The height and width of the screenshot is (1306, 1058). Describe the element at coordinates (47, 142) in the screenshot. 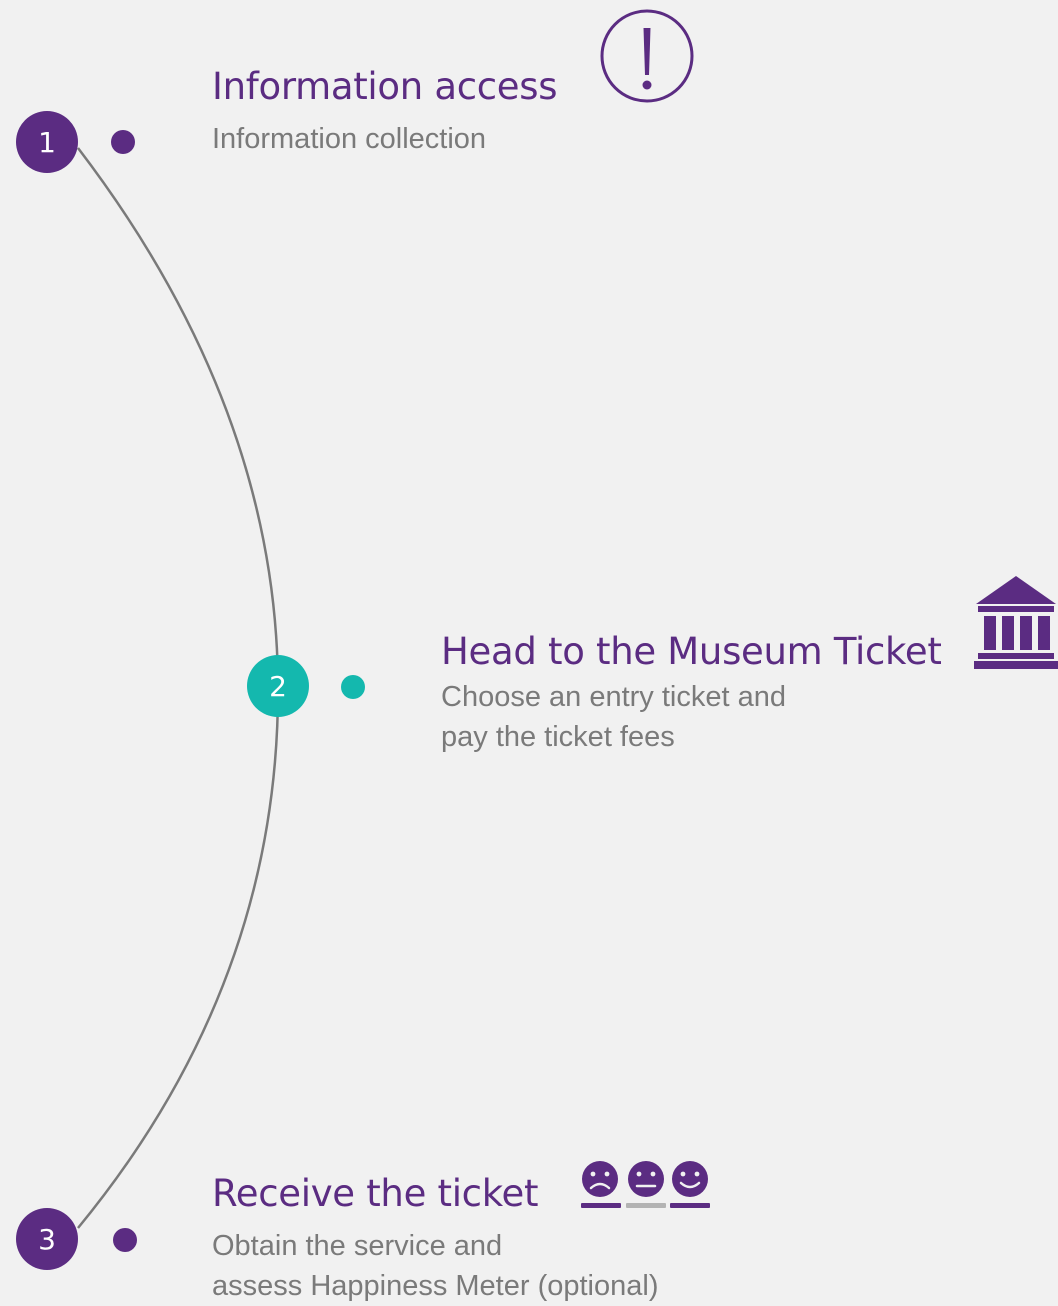

I see `step-1-badge: 1` at that location.